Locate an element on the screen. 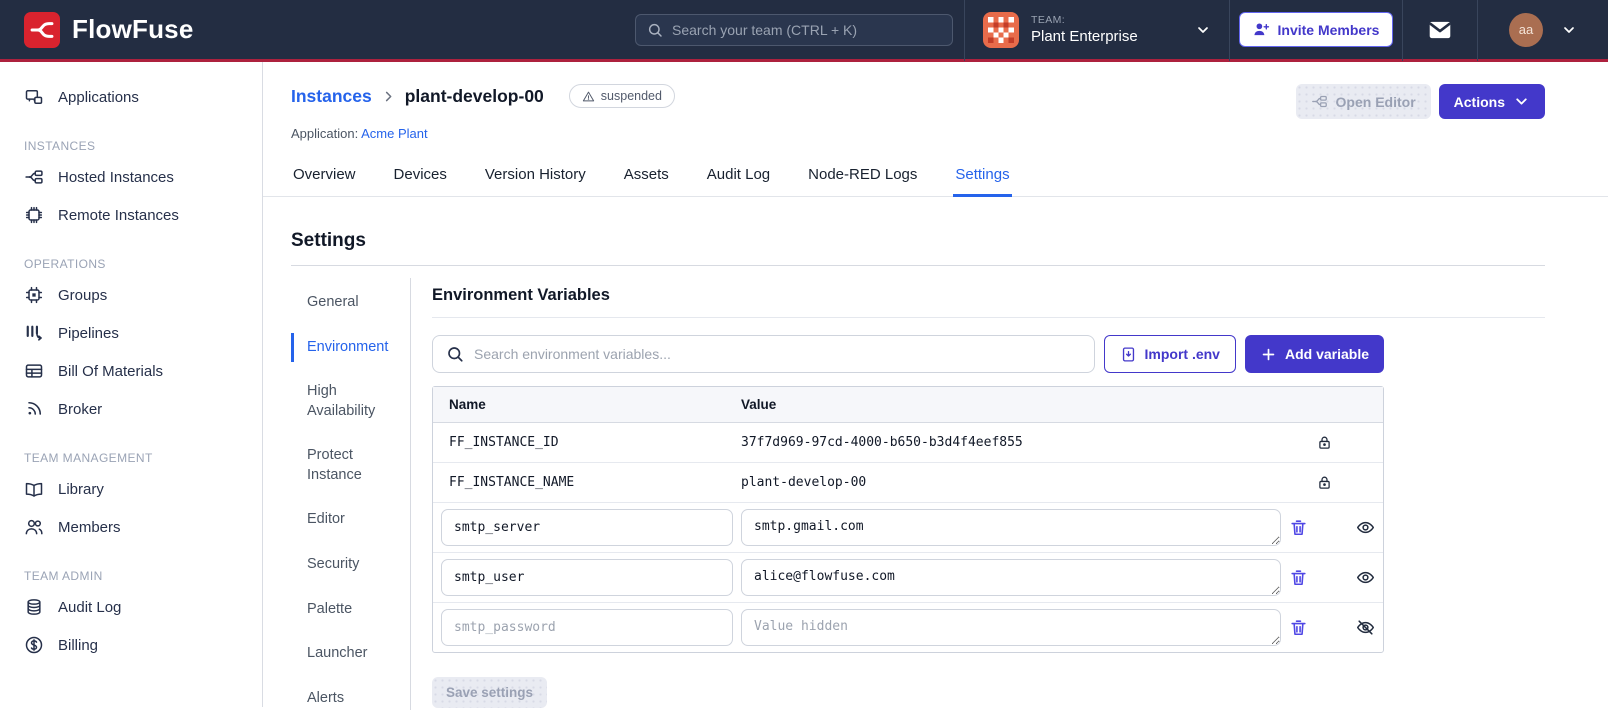  team-switcher: TEAM: Plant Enterprise is located at coordinates (1097, 30).